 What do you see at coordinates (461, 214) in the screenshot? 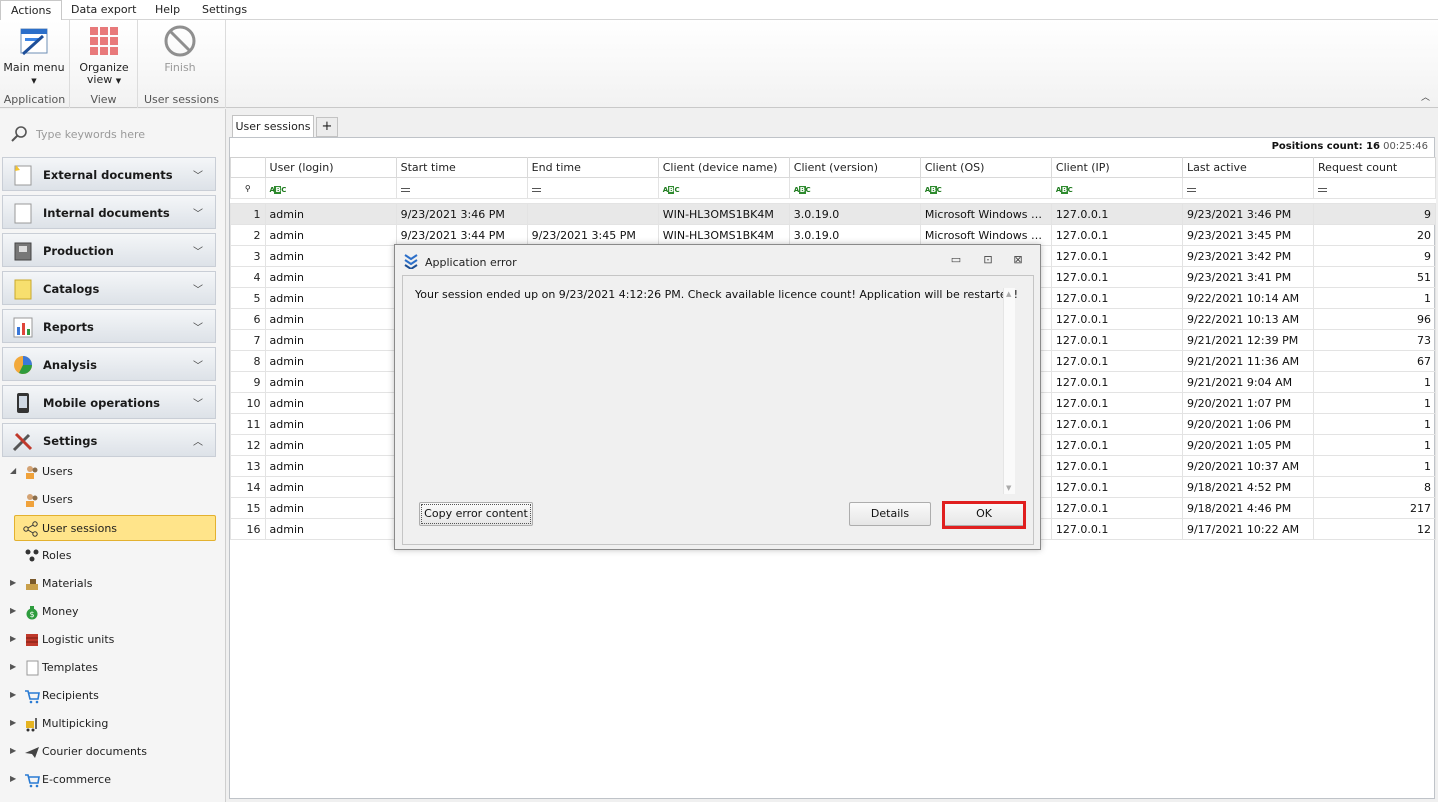
I see `table-cell: 9/23/2021 3:46 PM` at bounding box center [461, 214].